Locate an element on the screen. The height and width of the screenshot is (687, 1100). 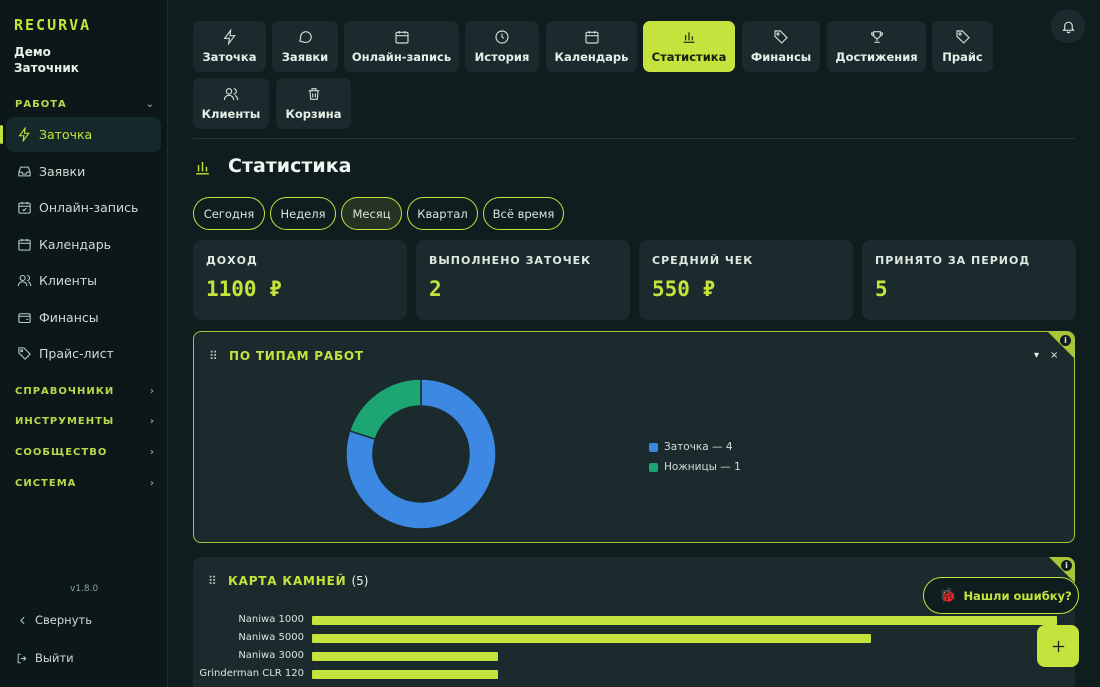
section-directories: СПРАВОЧНИКИ › is located at coordinates (85, 391).